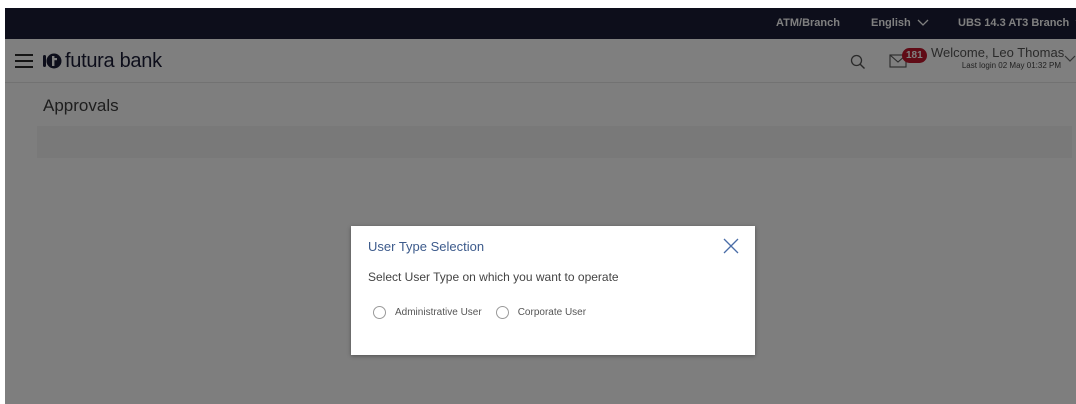  I want to click on corporate-user-label: Corporate User, so click(552, 312).